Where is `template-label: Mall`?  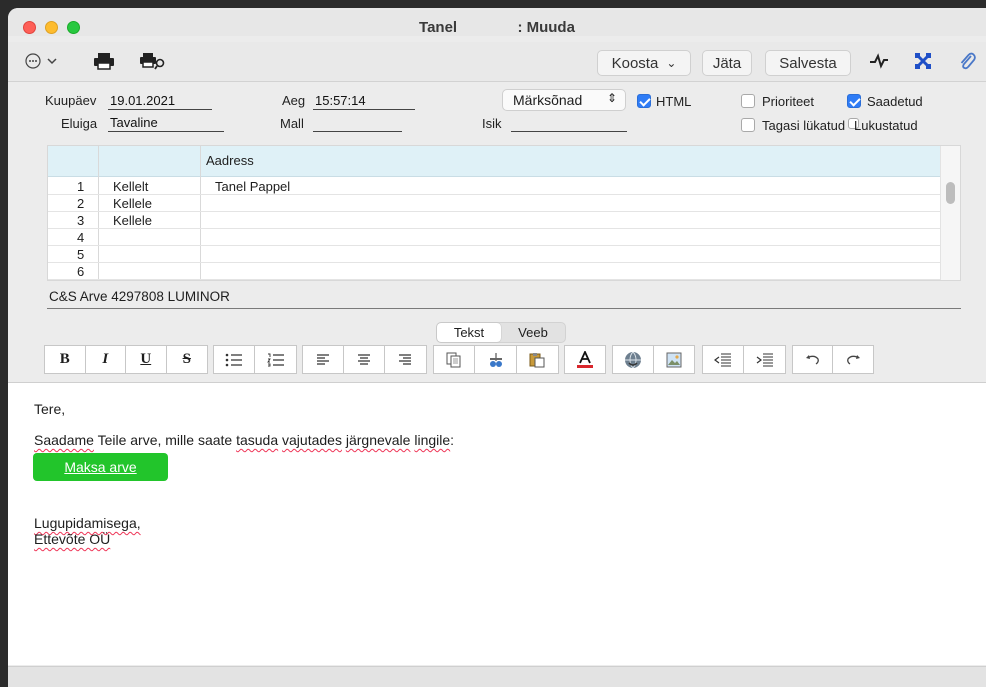
template-label: Mall is located at coordinates (292, 123).